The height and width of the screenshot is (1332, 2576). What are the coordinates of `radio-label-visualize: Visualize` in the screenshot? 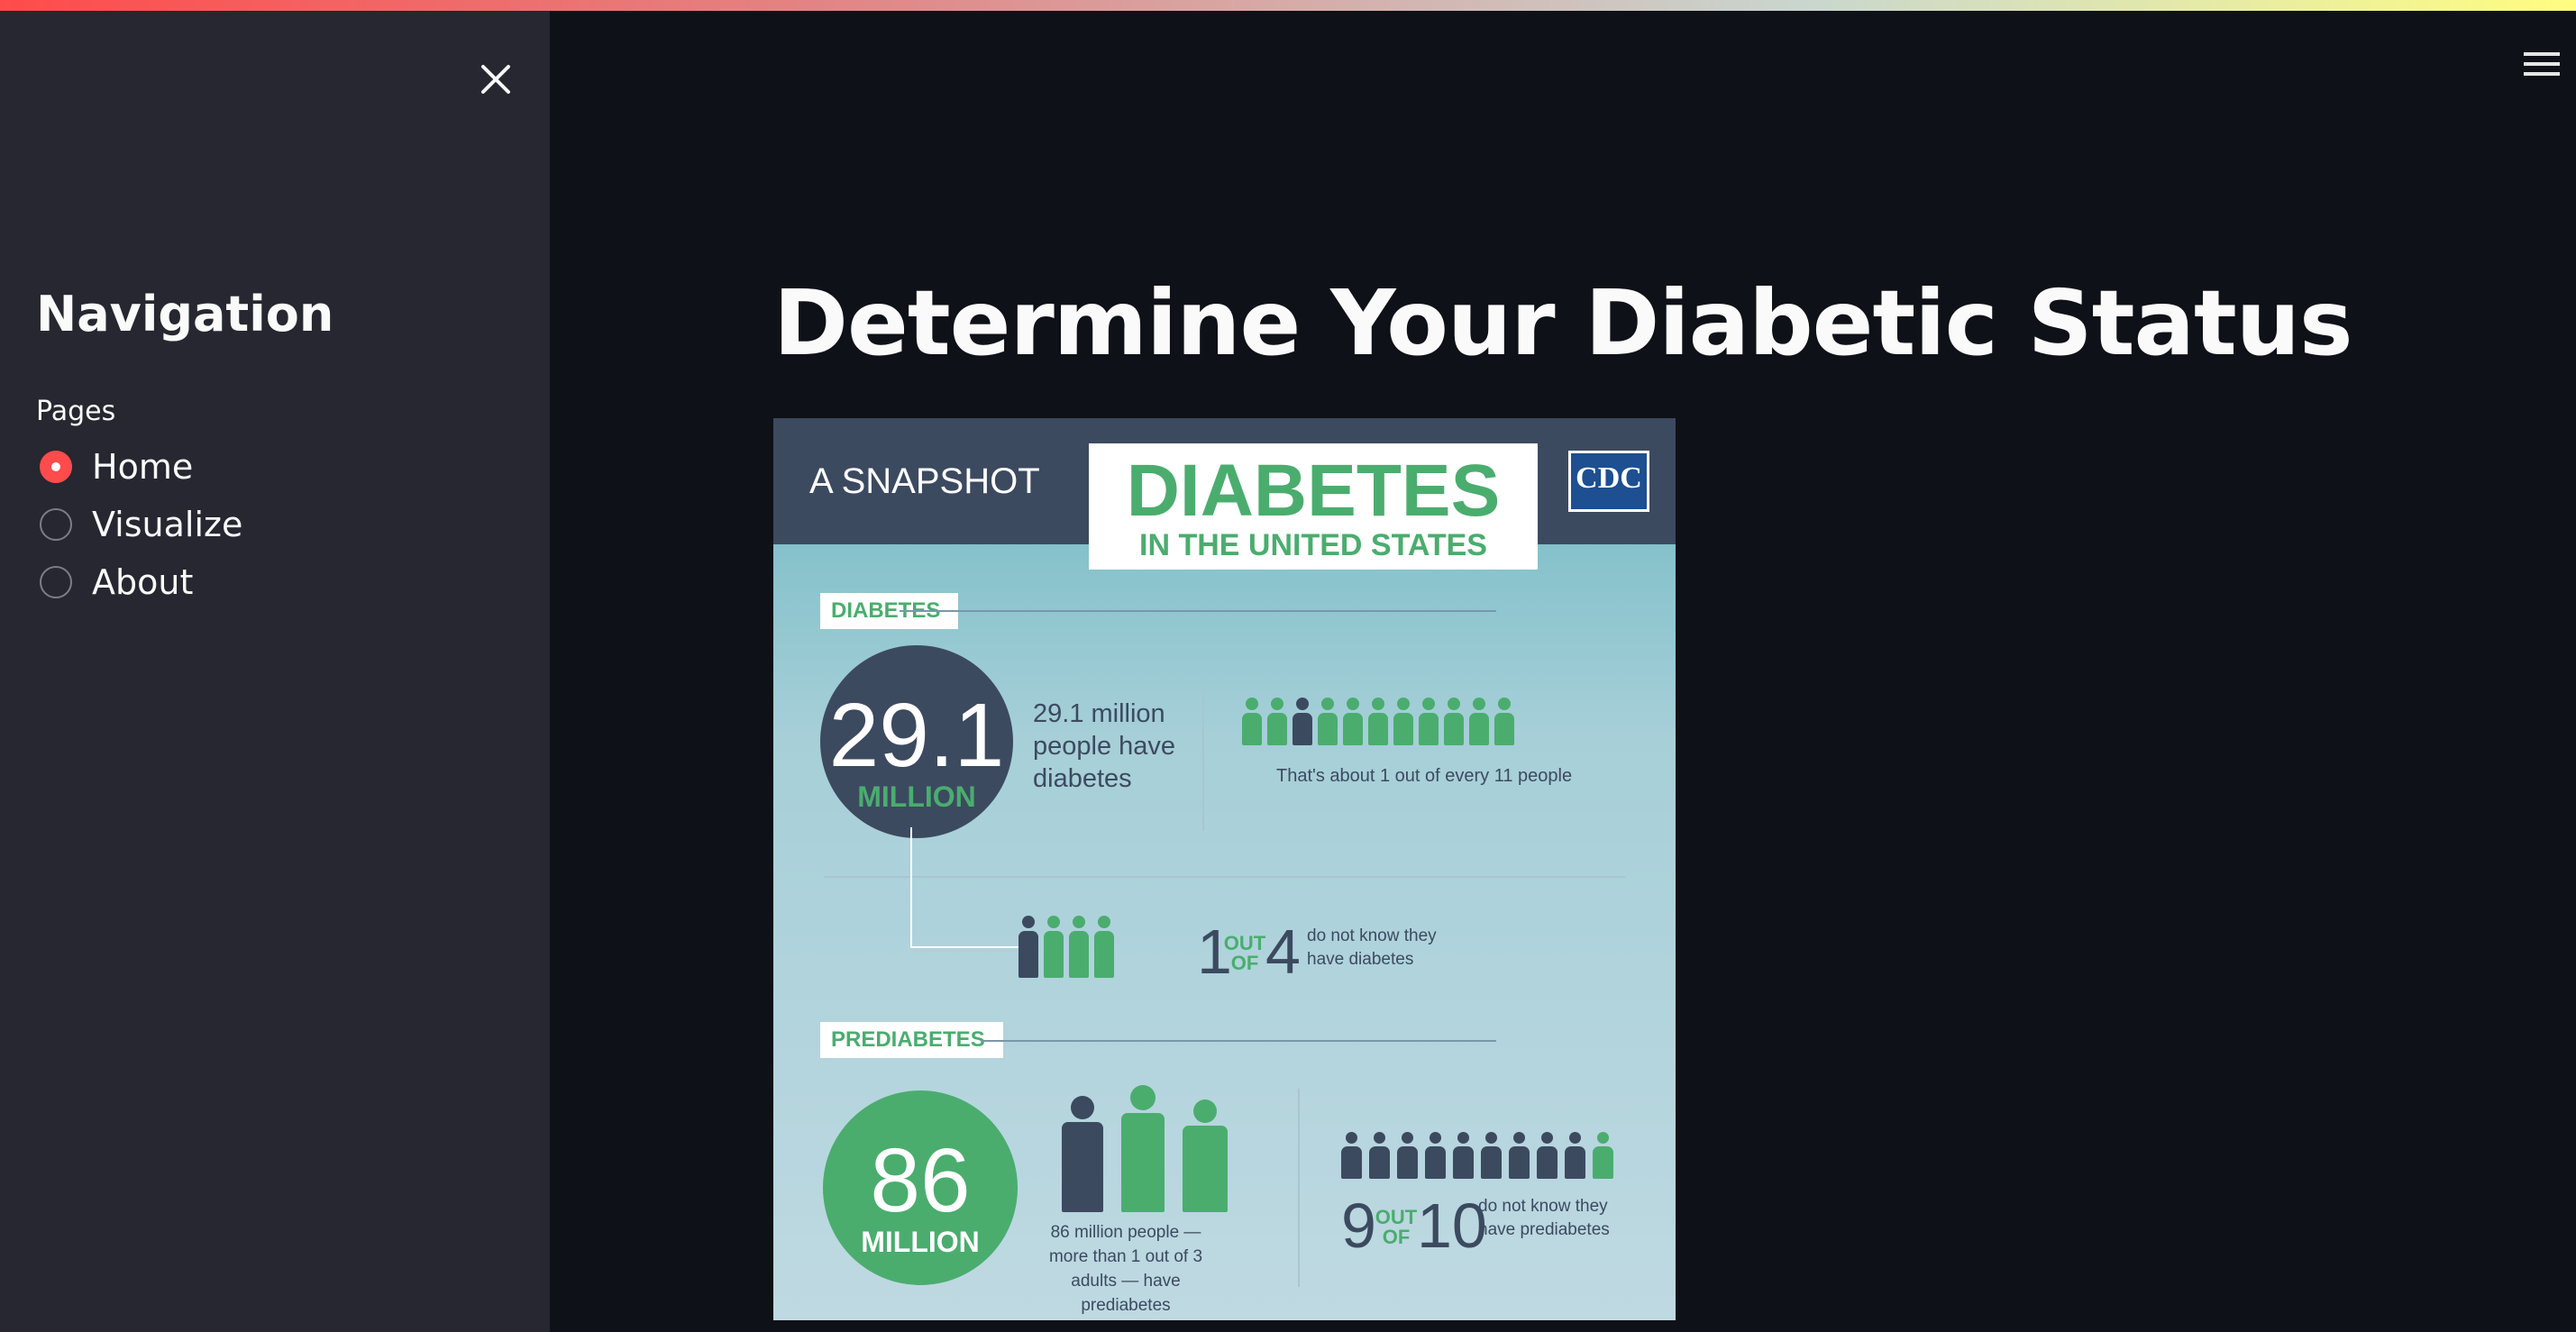 It's located at (167, 524).